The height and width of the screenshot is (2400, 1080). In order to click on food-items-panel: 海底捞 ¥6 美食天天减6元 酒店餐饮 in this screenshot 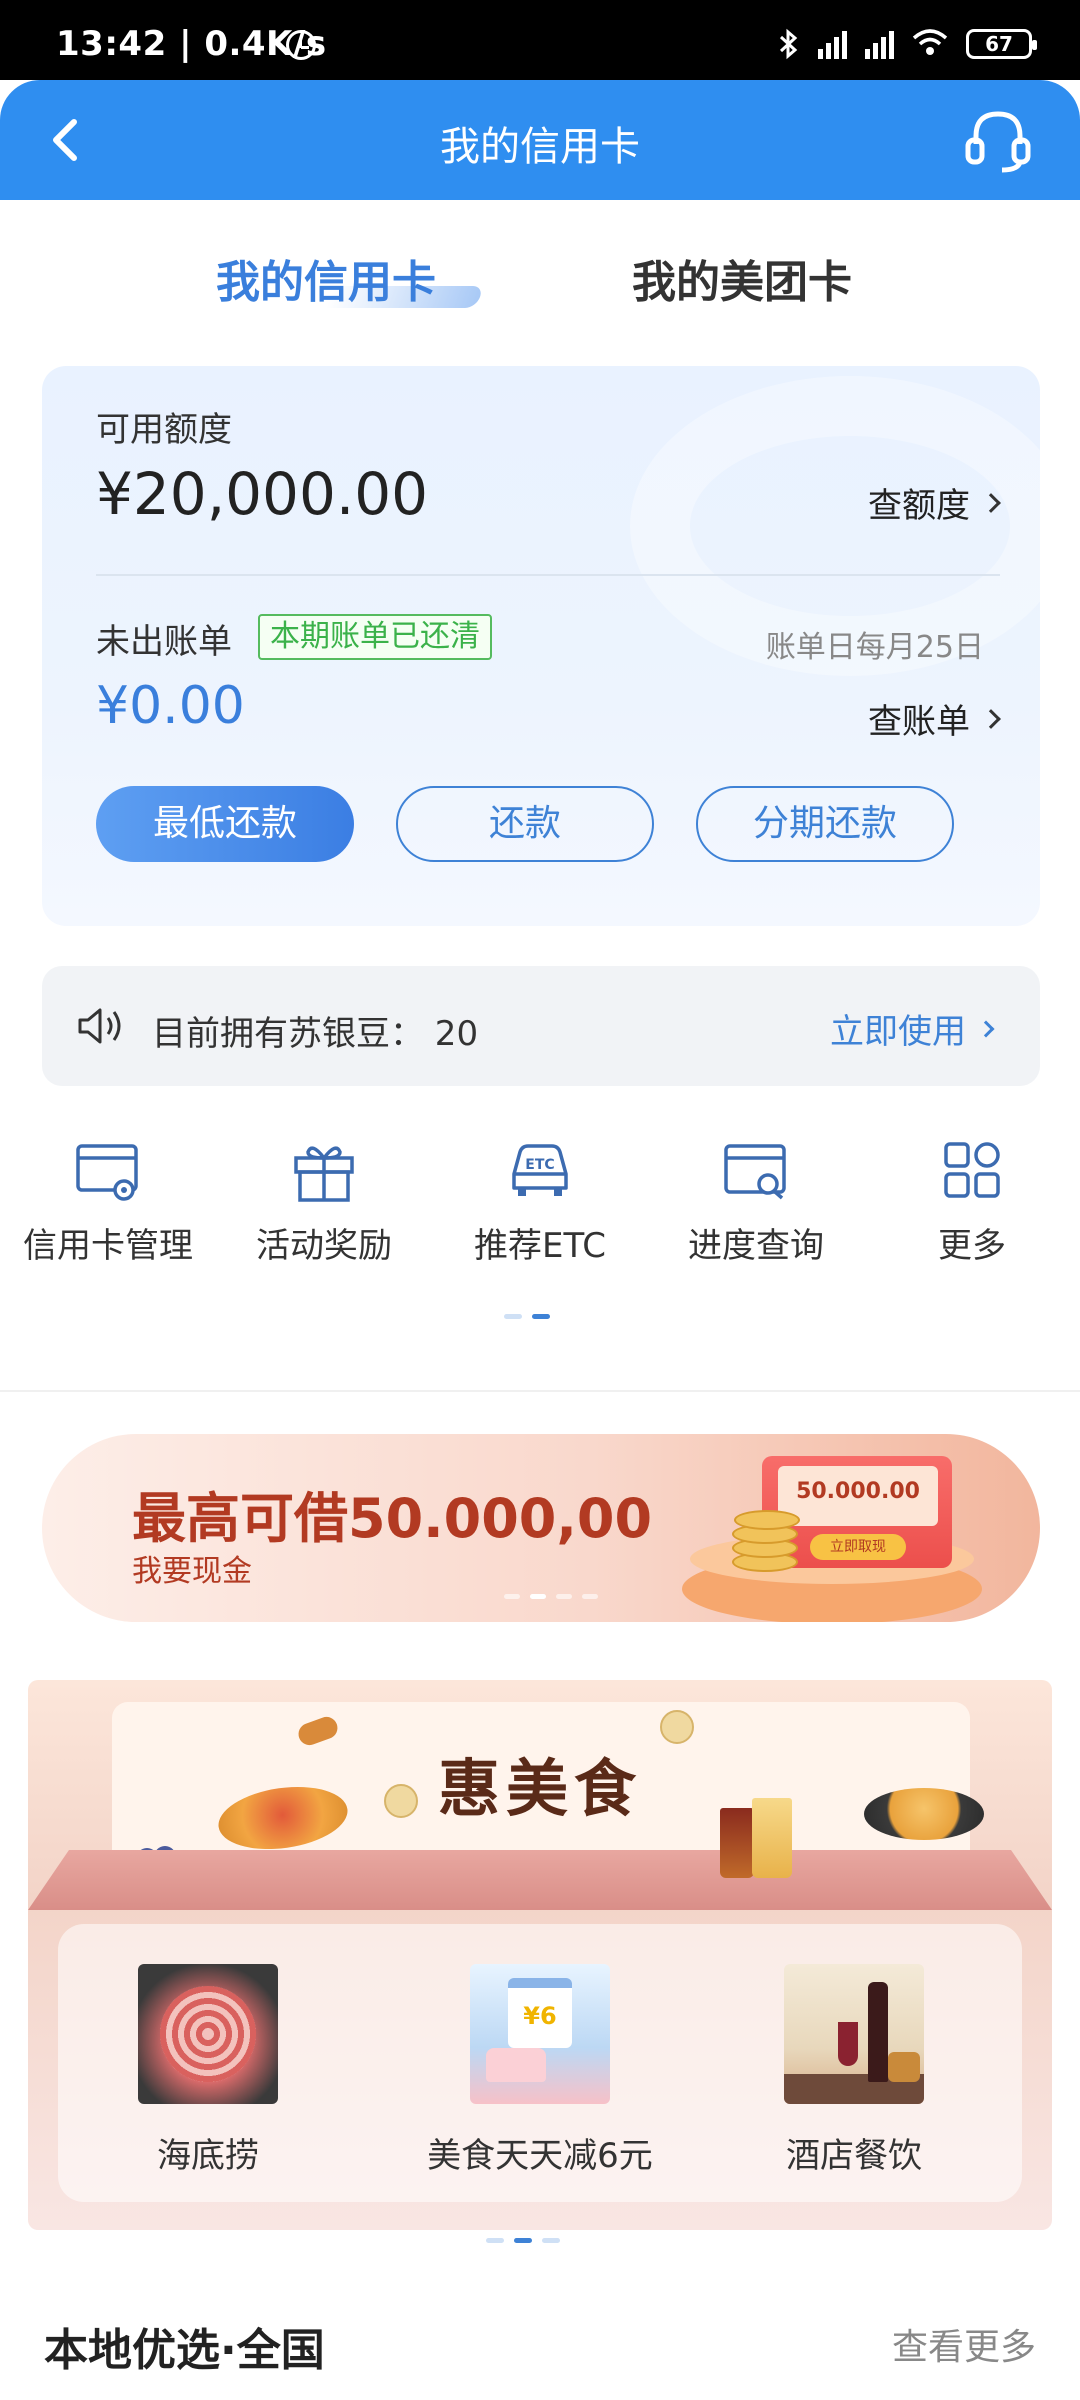, I will do `click(540, 2063)`.